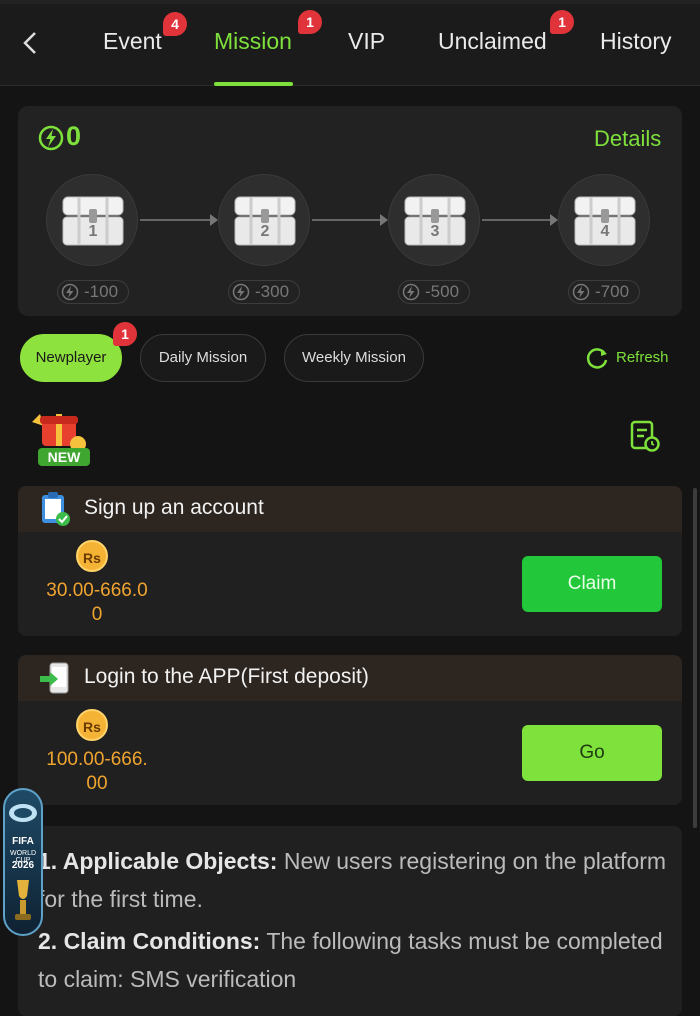 The height and width of the screenshot is (1016, 700). What do you see at coordinates (272, 291) in the screenshot?
I see `chest-cost-value: -300` at bounding box center [272, 291].